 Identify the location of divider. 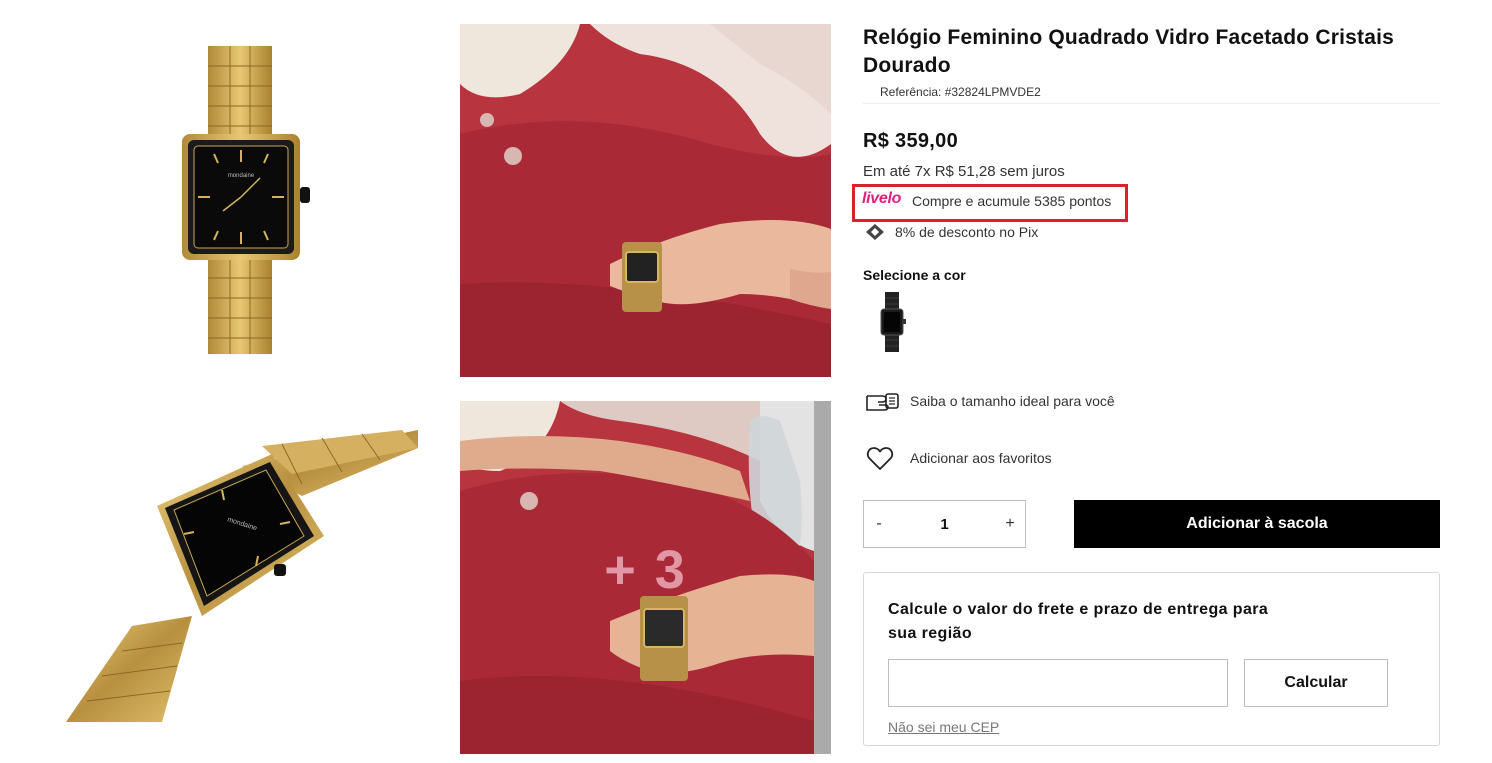
(1151, 103).